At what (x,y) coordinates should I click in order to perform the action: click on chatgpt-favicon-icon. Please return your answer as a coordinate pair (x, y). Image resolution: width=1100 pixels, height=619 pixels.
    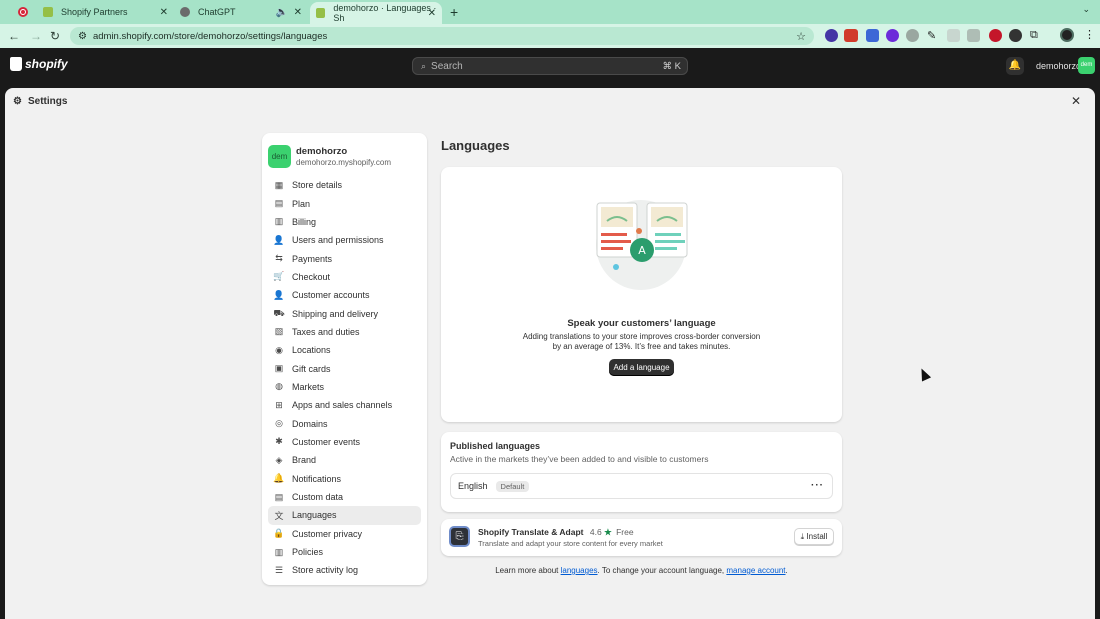
    Looking at the image, I should click on (185, 12).